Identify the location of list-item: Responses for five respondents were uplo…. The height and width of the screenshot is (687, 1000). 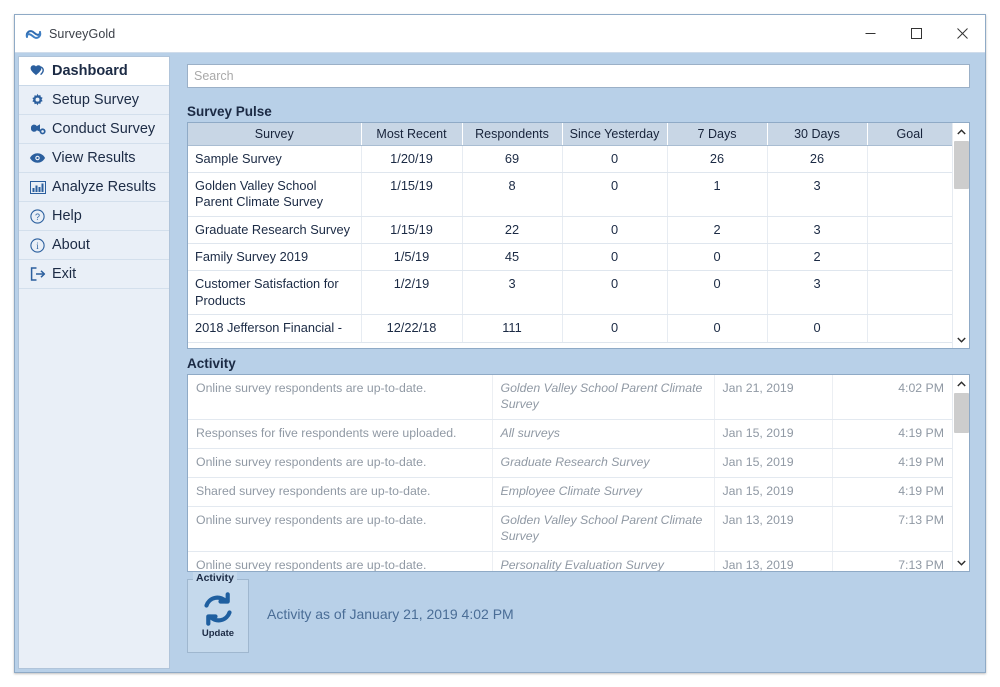
(570, 434).